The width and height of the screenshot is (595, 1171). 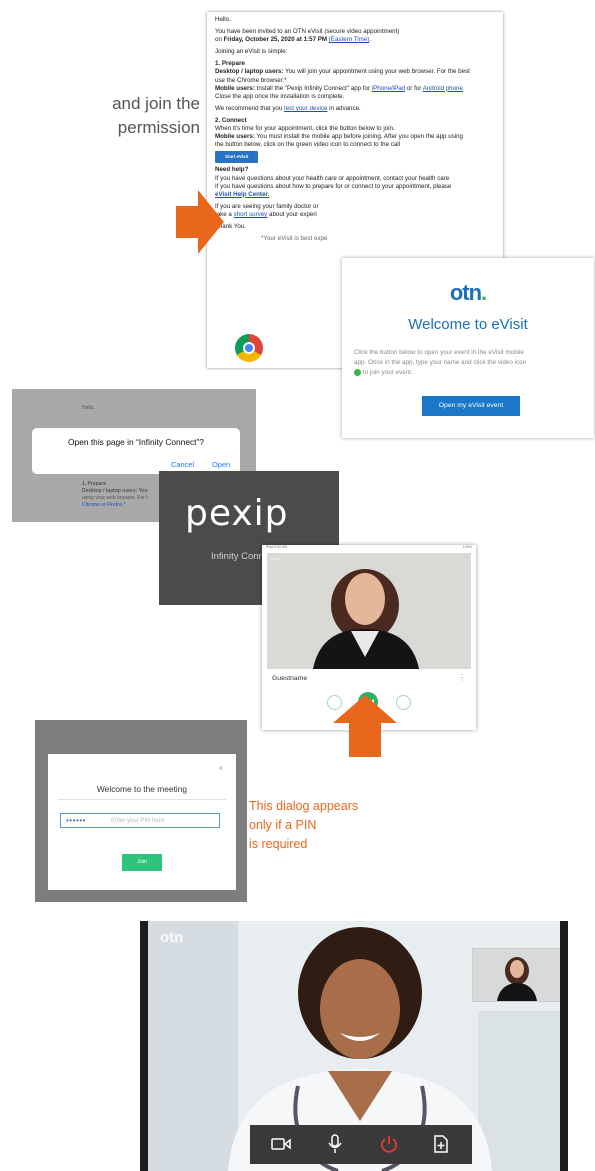 I want to click on start-evisit-button: Start eVisit, so click(x=237, y=157).